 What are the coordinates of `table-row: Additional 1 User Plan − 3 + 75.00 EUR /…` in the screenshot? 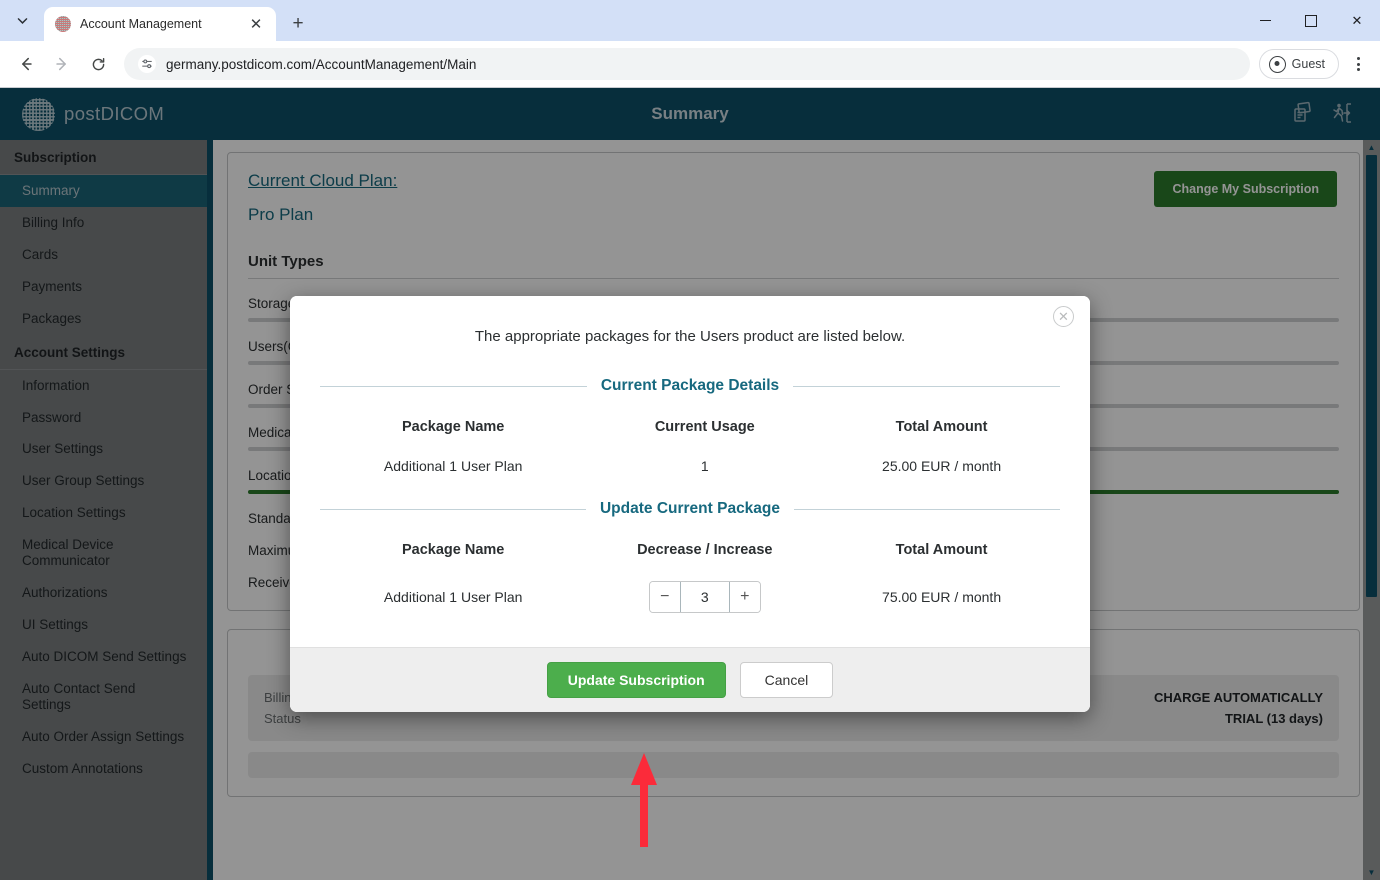 It's located at (690, 585).